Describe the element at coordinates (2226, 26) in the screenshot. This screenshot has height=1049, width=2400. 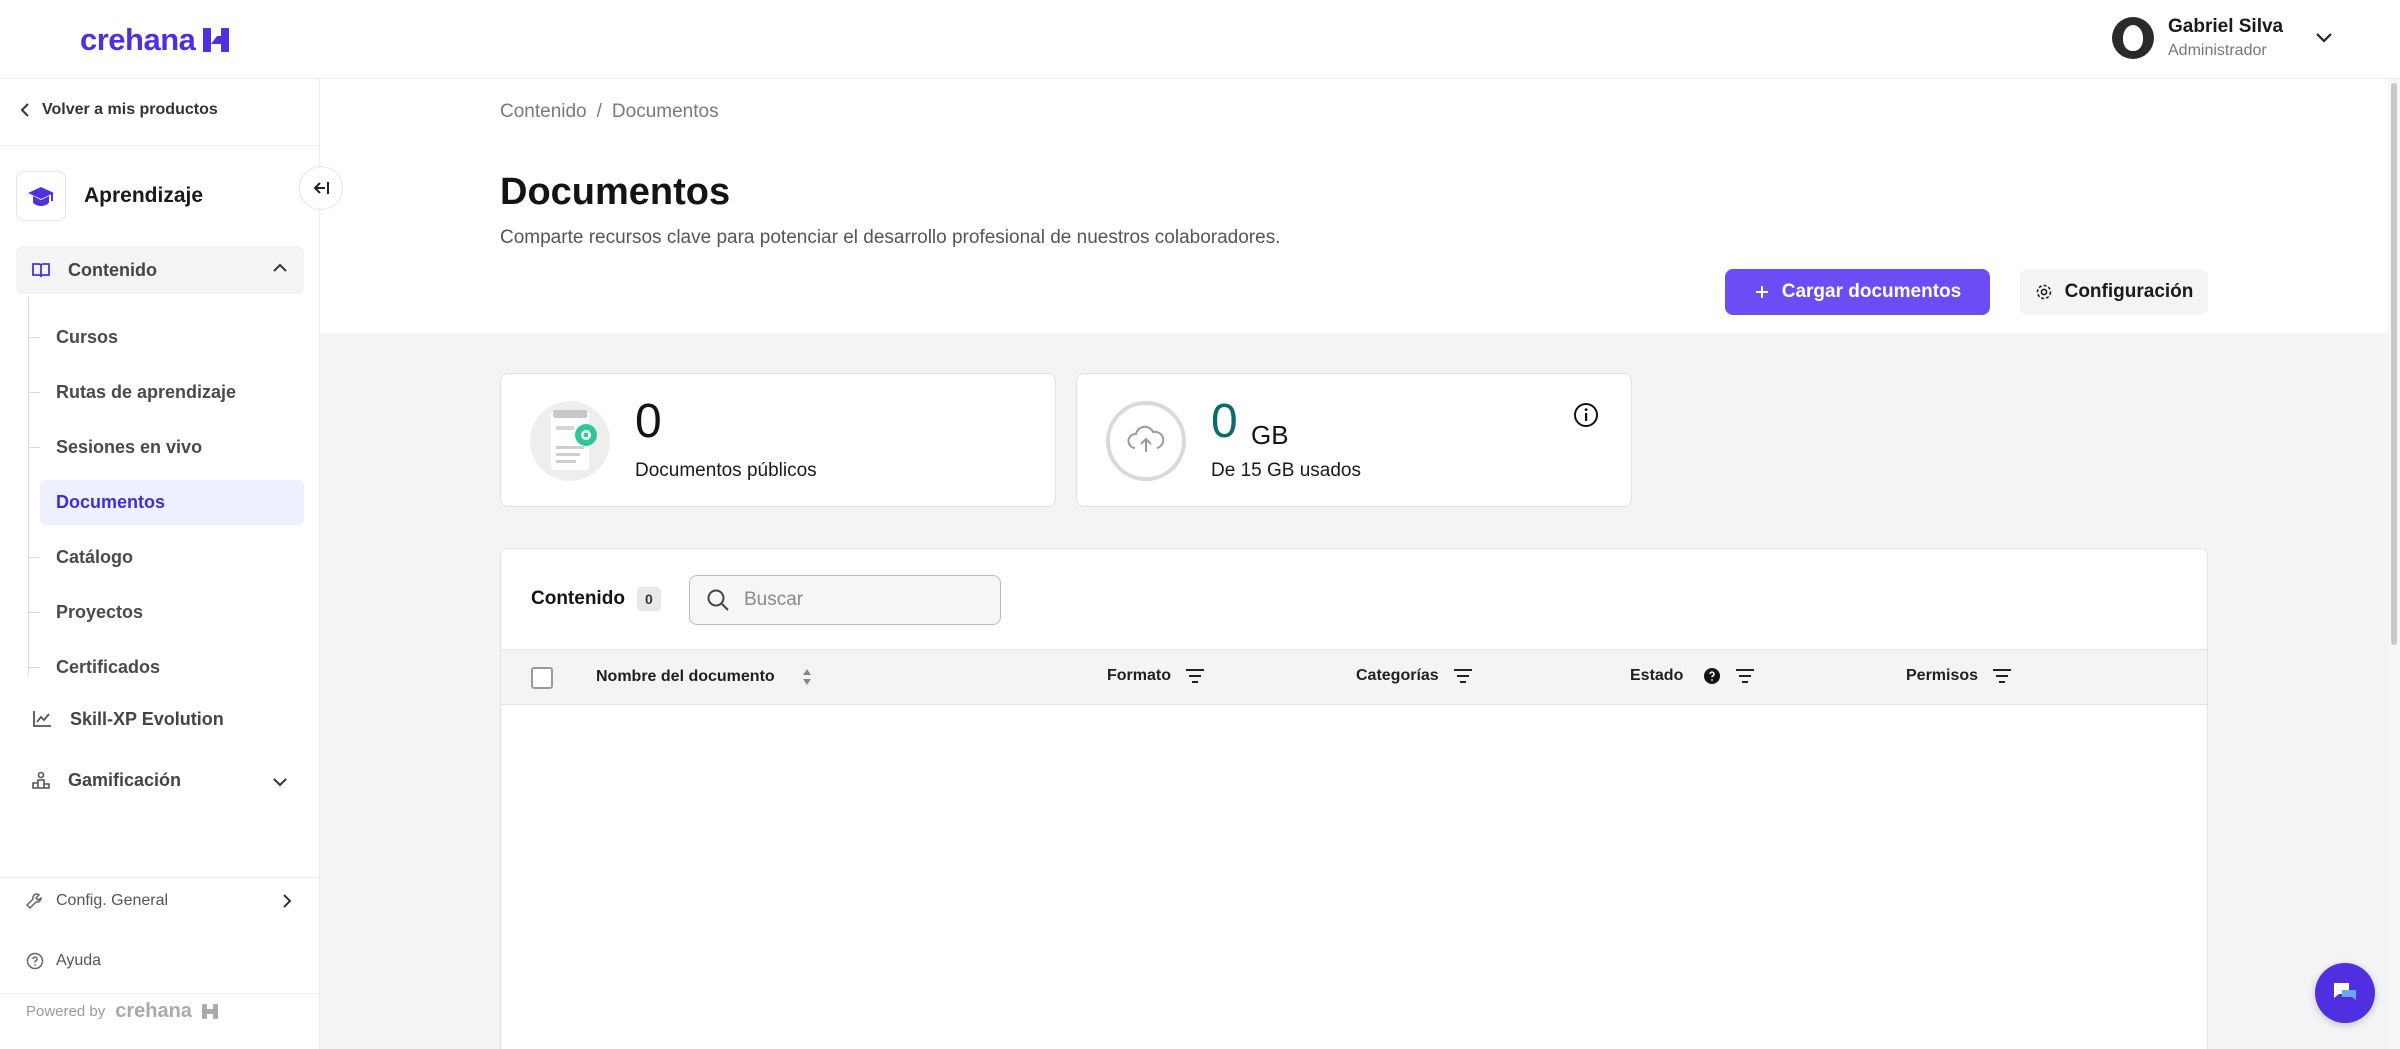
I see `user-name: Gabriel Silva` at that location.